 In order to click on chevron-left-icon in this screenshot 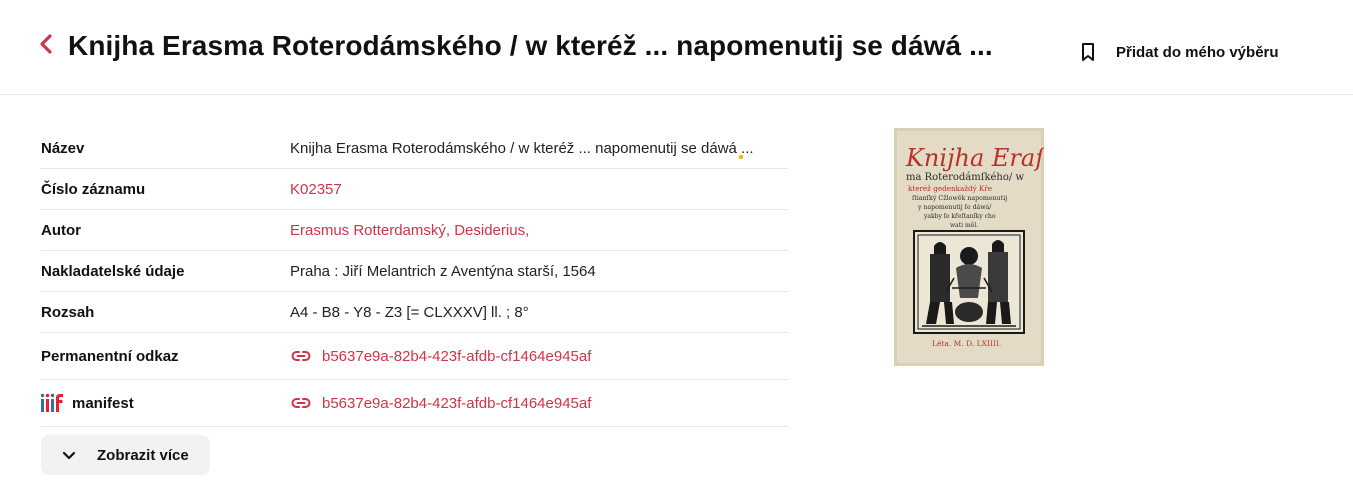, I will do `click(46, 44)`.